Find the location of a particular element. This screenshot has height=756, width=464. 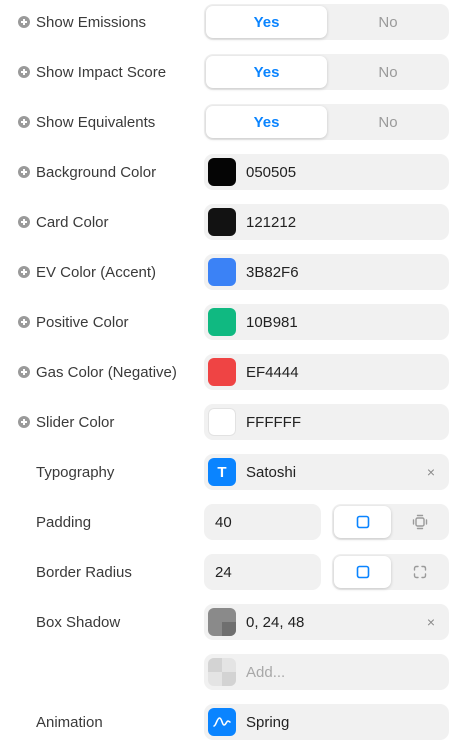

radius-corners-icon is located at coordinates (419, 572).